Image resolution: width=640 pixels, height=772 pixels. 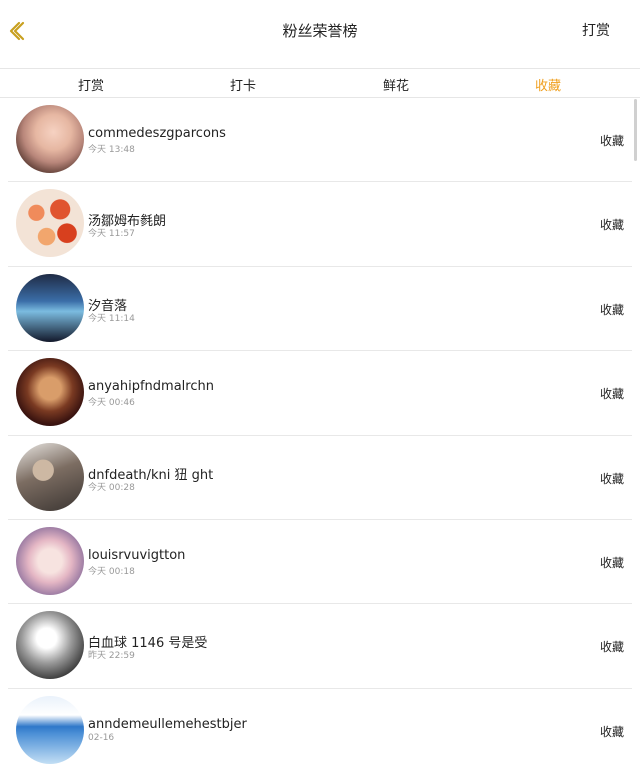 What do you see at coordinates (167, 724) in the screenshot?
I see `user-name: anndemeullemehestbjer` at bounding box center [167, 724].